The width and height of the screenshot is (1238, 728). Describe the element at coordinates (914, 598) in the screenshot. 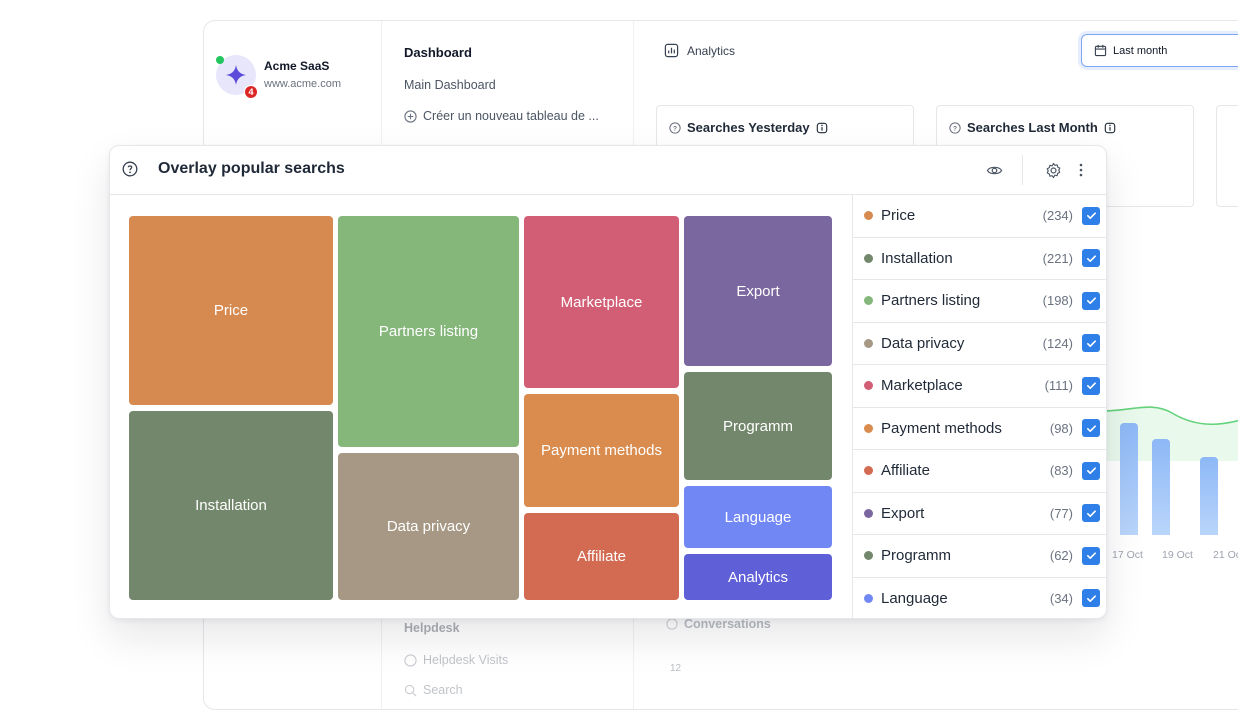

I see `legend-label: Language` at that location.